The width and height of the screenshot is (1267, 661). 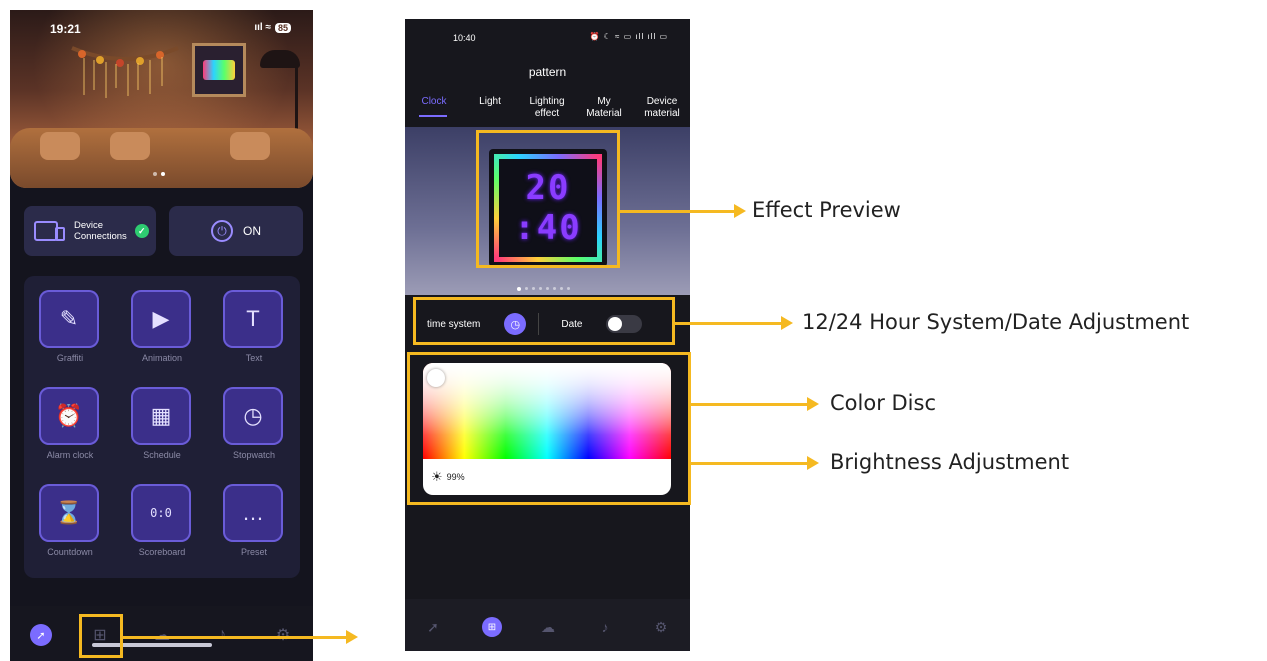 I want to click on callout-color-disc: Color Disc, so click(x=883, y=403).